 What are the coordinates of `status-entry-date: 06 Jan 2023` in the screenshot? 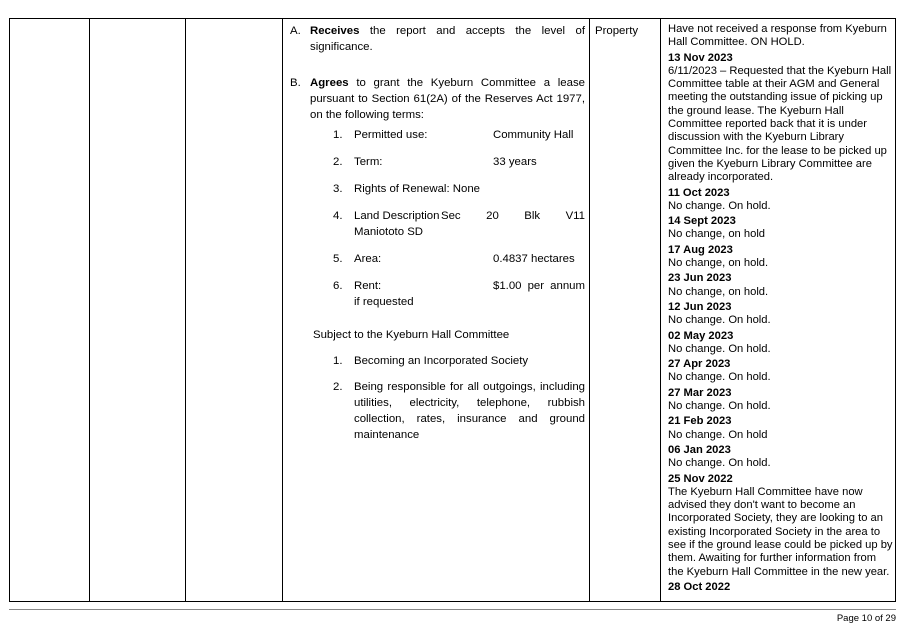 It's located at (699, 449).